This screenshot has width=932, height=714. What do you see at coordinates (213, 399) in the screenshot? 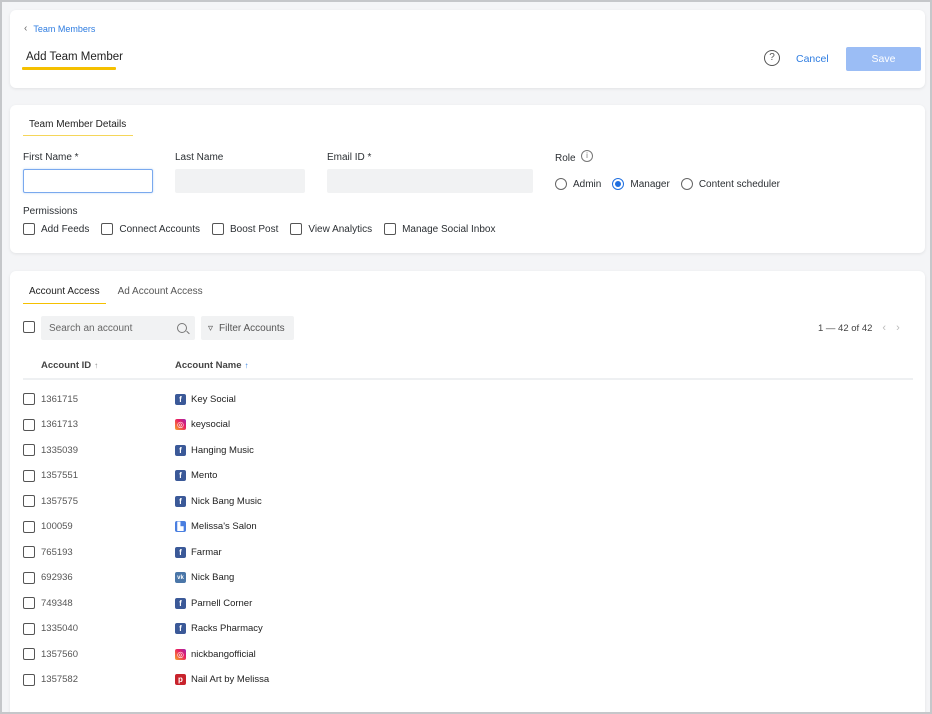
I see `account-name: Key Social` at bounding box center [213, 399].